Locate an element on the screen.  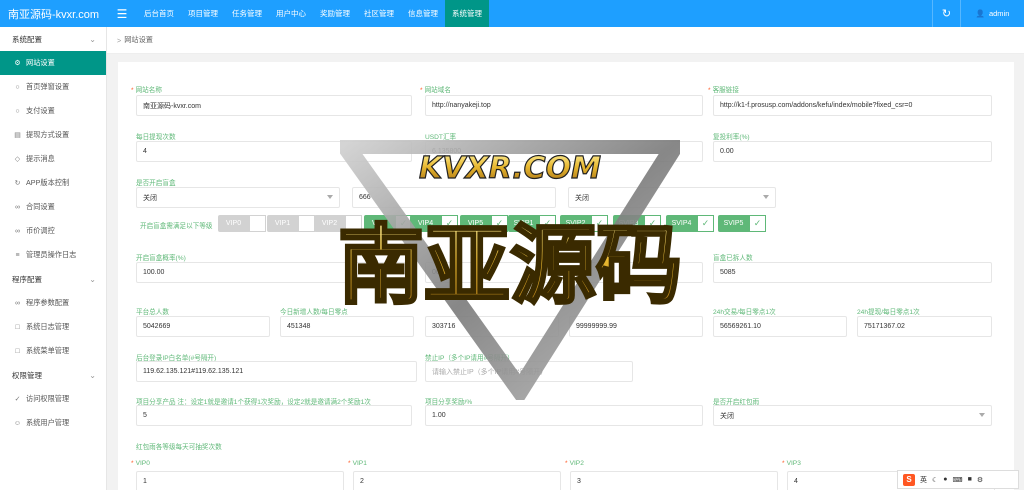
platform-total-input: 5042669 is located at coordinates (203, 326).